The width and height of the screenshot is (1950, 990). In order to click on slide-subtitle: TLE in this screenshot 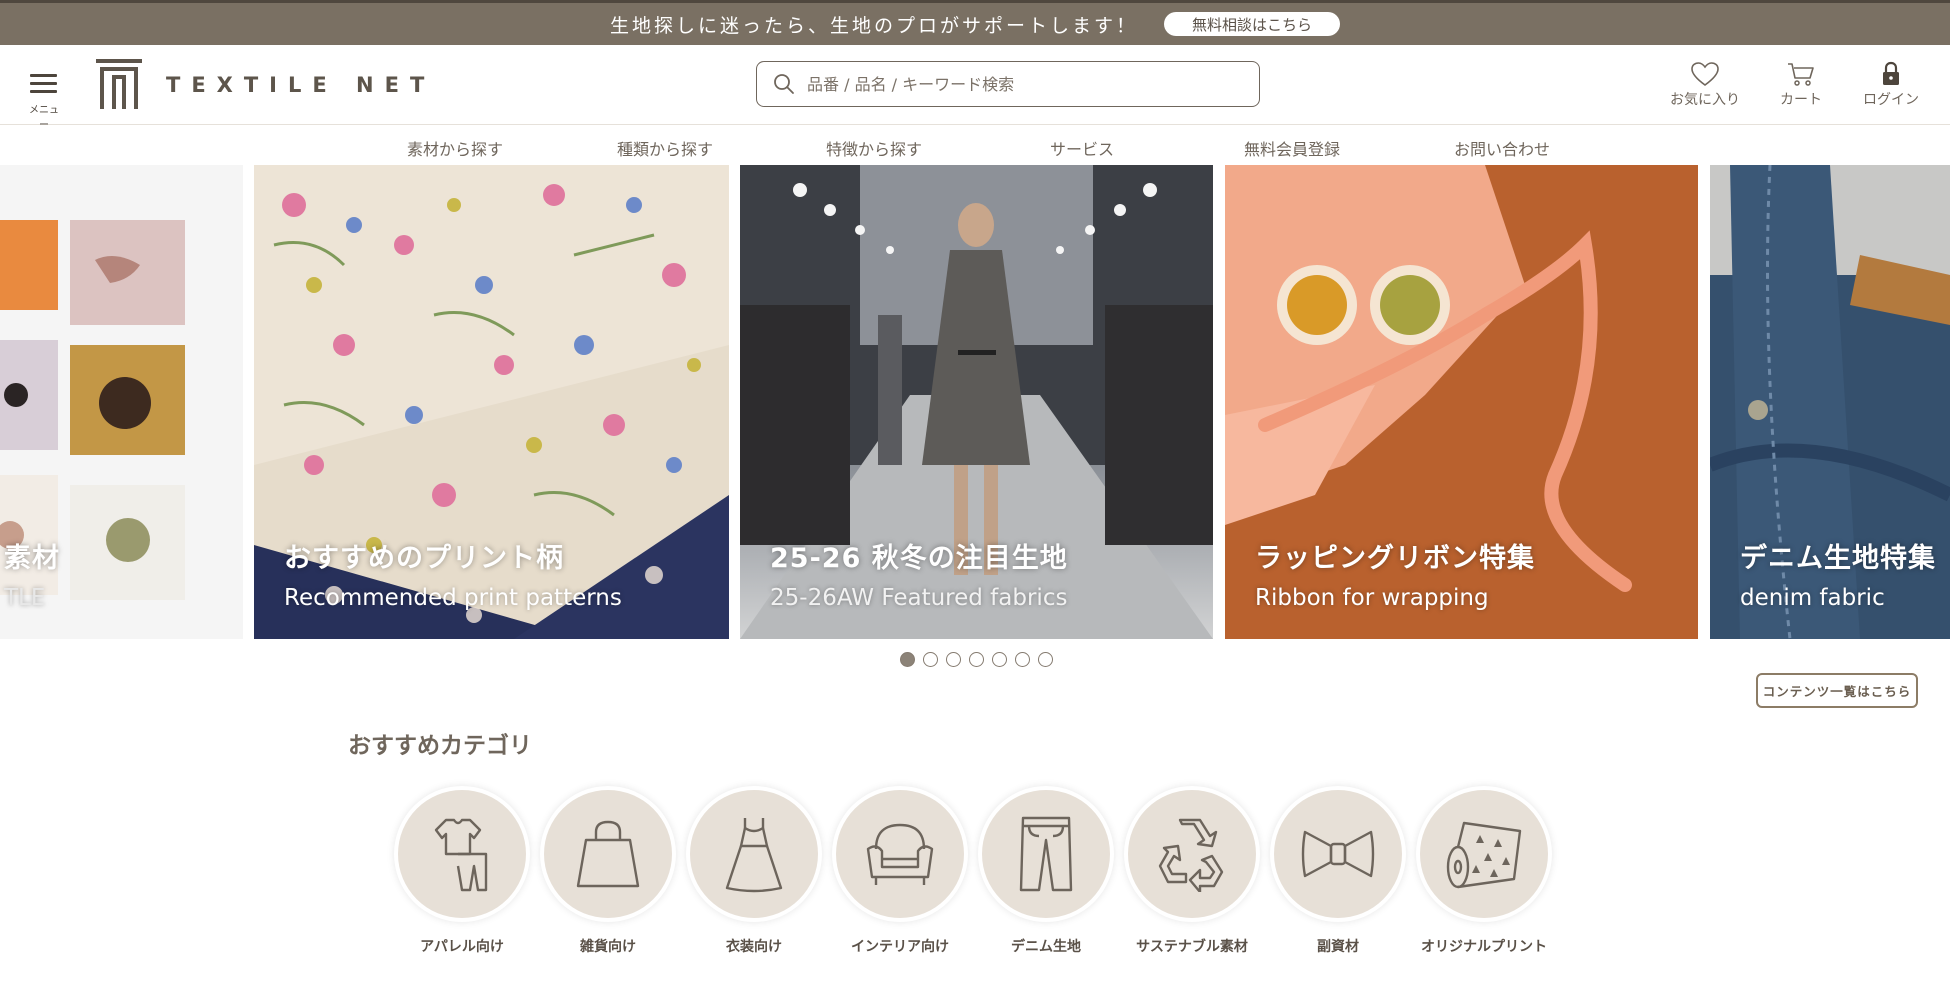, I will do `click(25, 598)`.